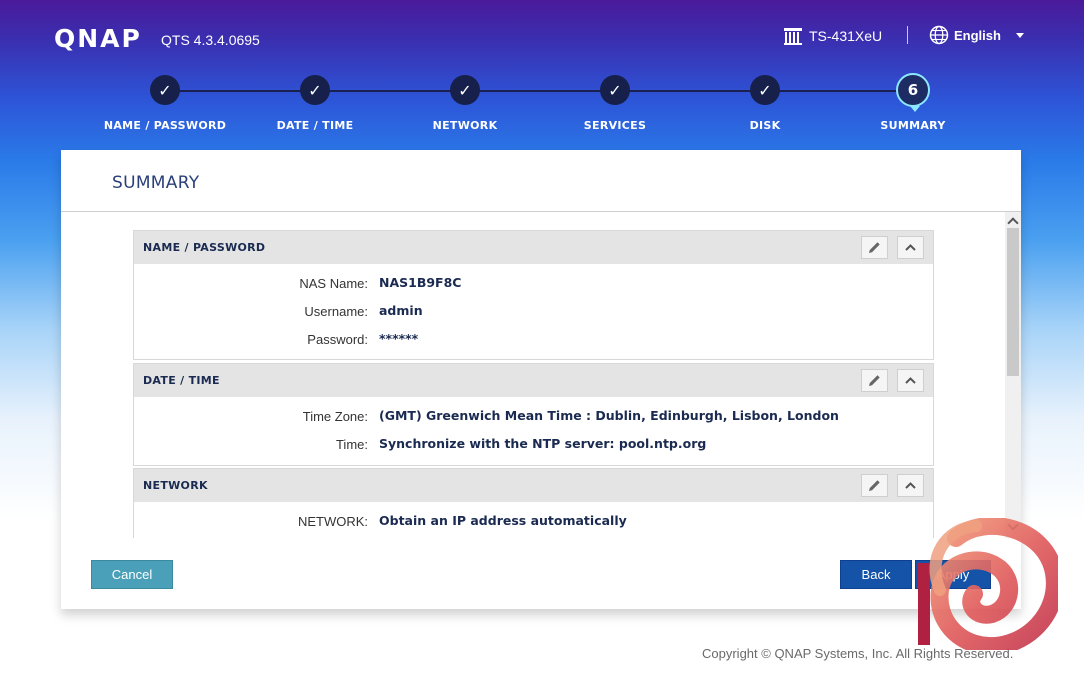 This screenshot has width=1084, height=676. Describe the element at coordinates (542, 35) in the screenshot. I see `top-header: QNAP QTS 4.3.4.0695 TS-431XeU English` at that location.